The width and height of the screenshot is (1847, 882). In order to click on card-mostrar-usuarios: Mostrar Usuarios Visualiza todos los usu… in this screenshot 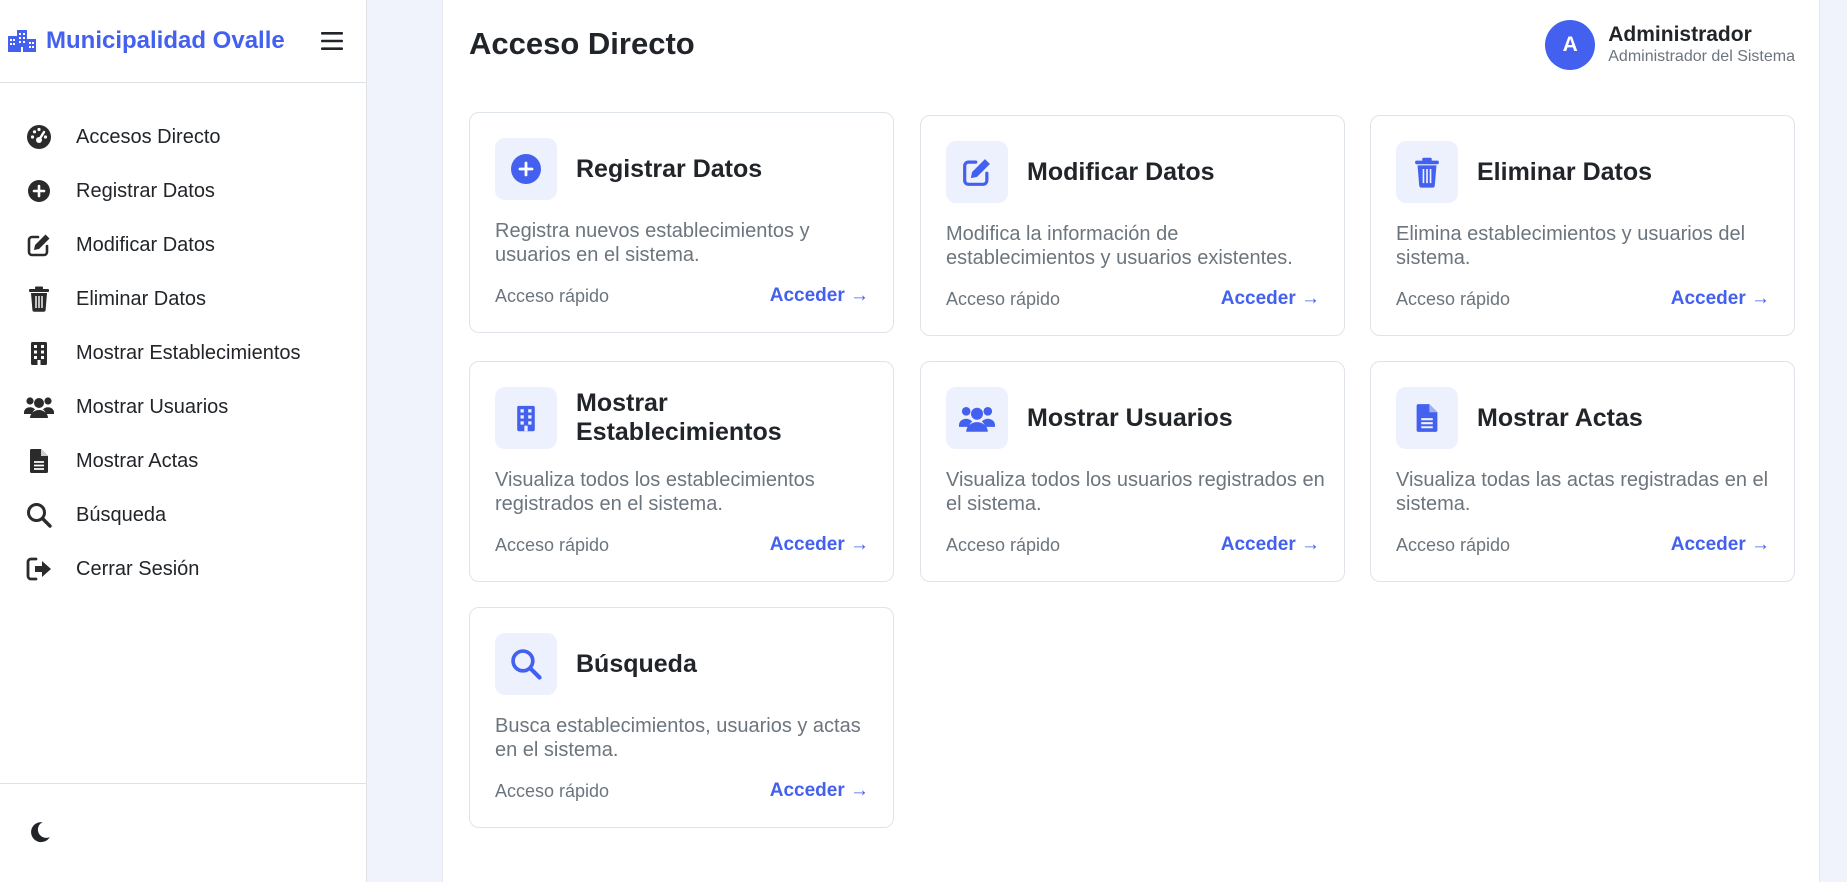, I will do `click(1132, 471)`.